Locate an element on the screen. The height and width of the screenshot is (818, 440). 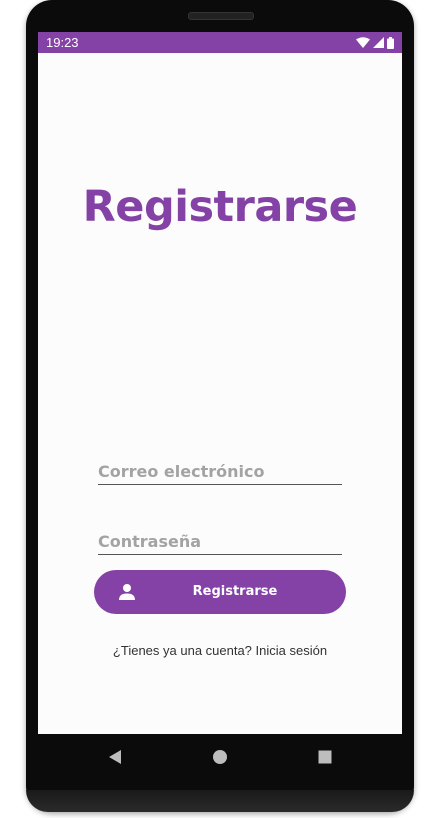
email-field is located at coordinates (220, 468).